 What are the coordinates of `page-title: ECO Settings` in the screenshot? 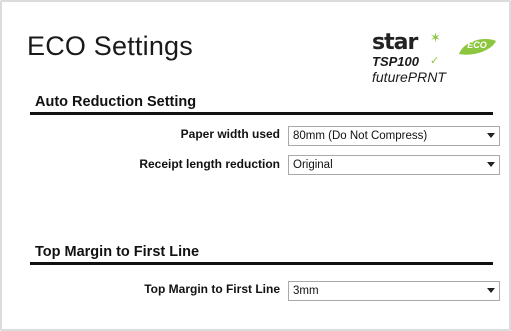 It's located at (110, 46).